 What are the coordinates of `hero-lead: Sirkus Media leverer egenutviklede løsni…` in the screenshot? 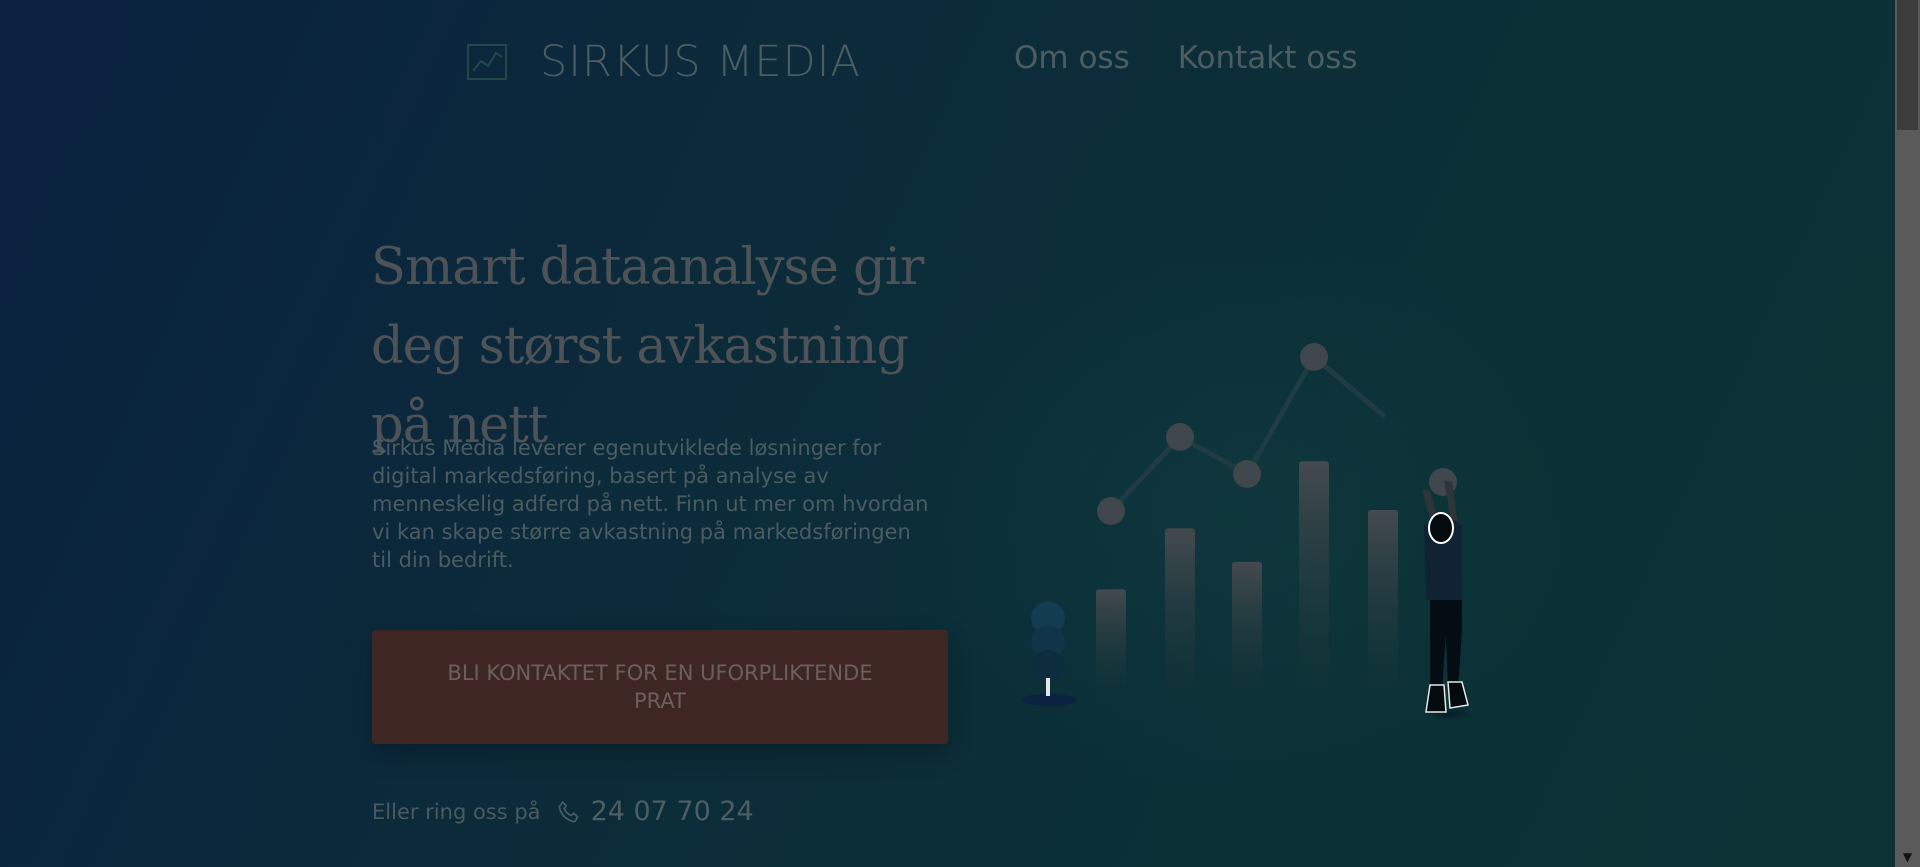 It's located at (650, 504).